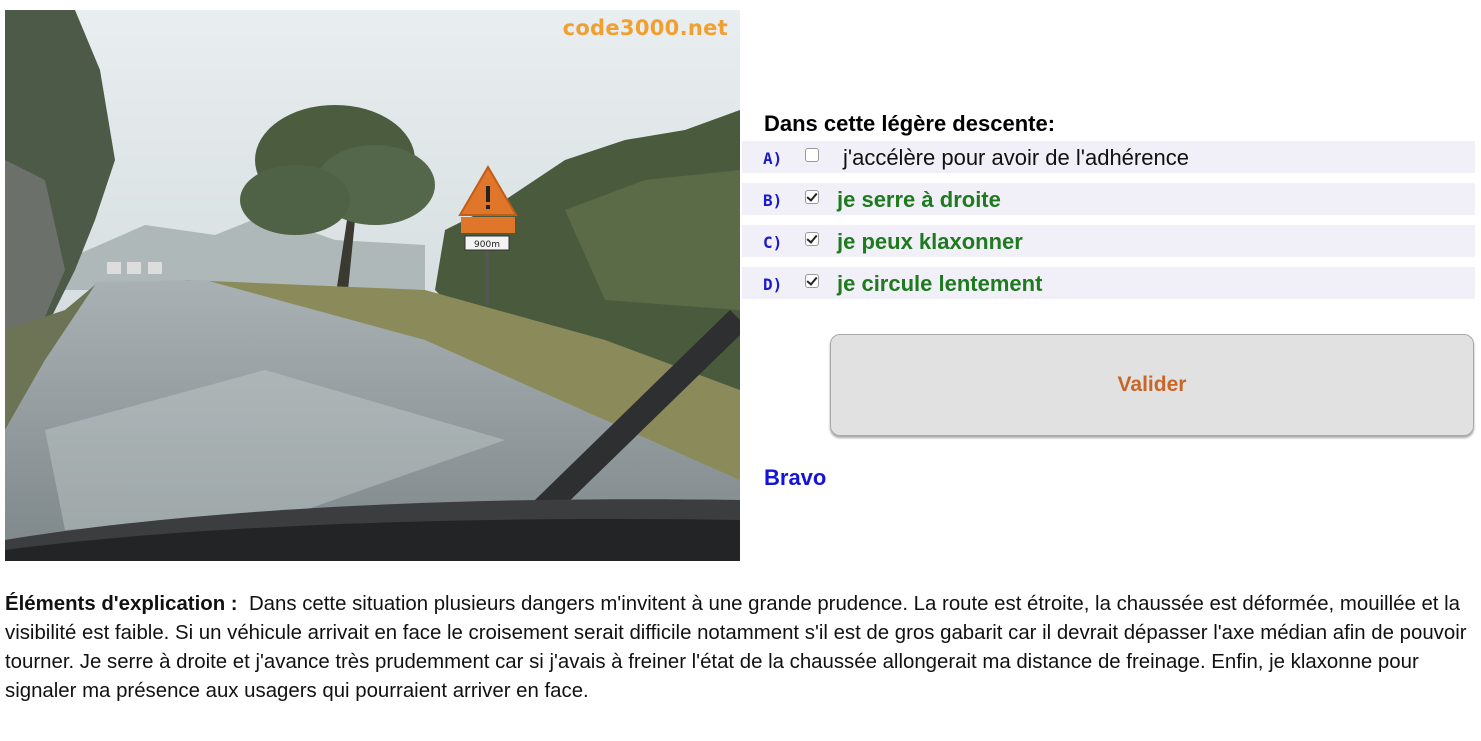  Describe the element at coordinates (1108, 283) in the screenshot. I see `answer-option-d: D) je circule lentement` at that location.